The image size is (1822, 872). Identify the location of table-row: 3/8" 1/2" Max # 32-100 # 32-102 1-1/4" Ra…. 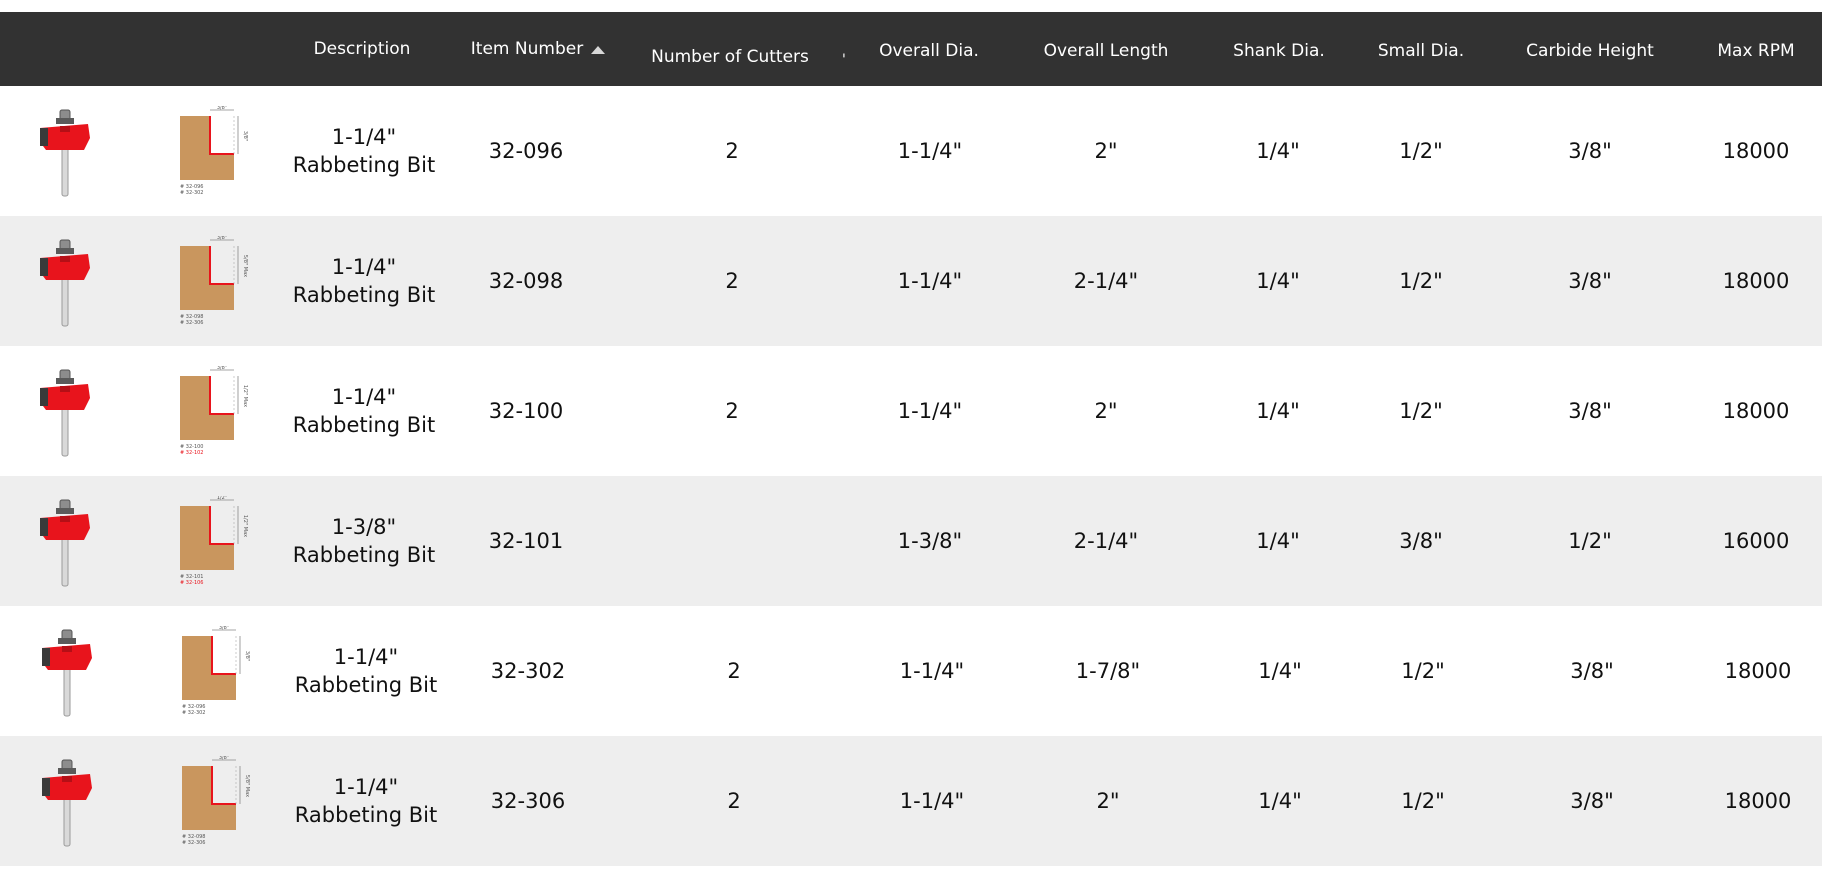
(911, 411).